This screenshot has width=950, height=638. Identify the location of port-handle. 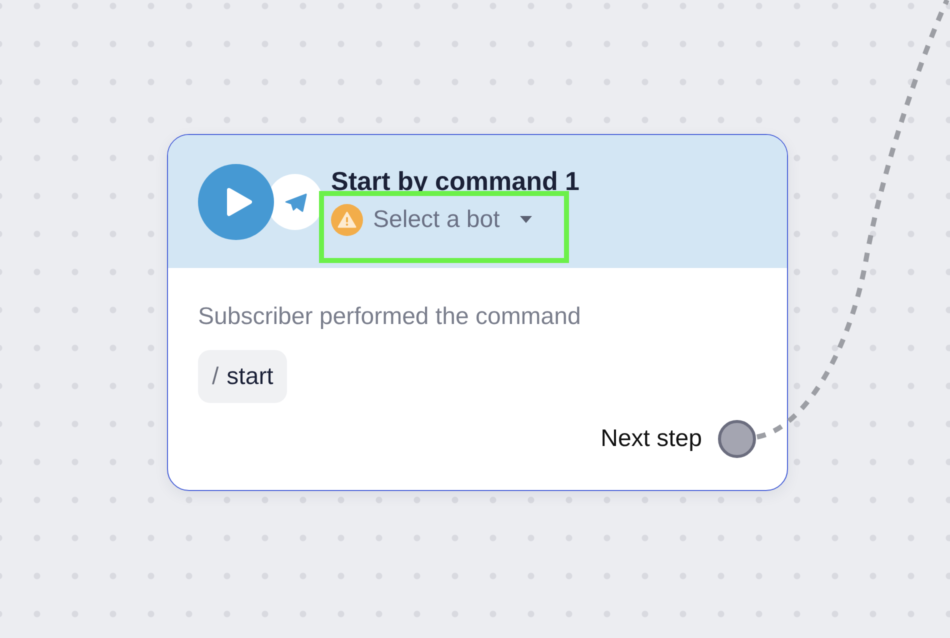
(737, 439).